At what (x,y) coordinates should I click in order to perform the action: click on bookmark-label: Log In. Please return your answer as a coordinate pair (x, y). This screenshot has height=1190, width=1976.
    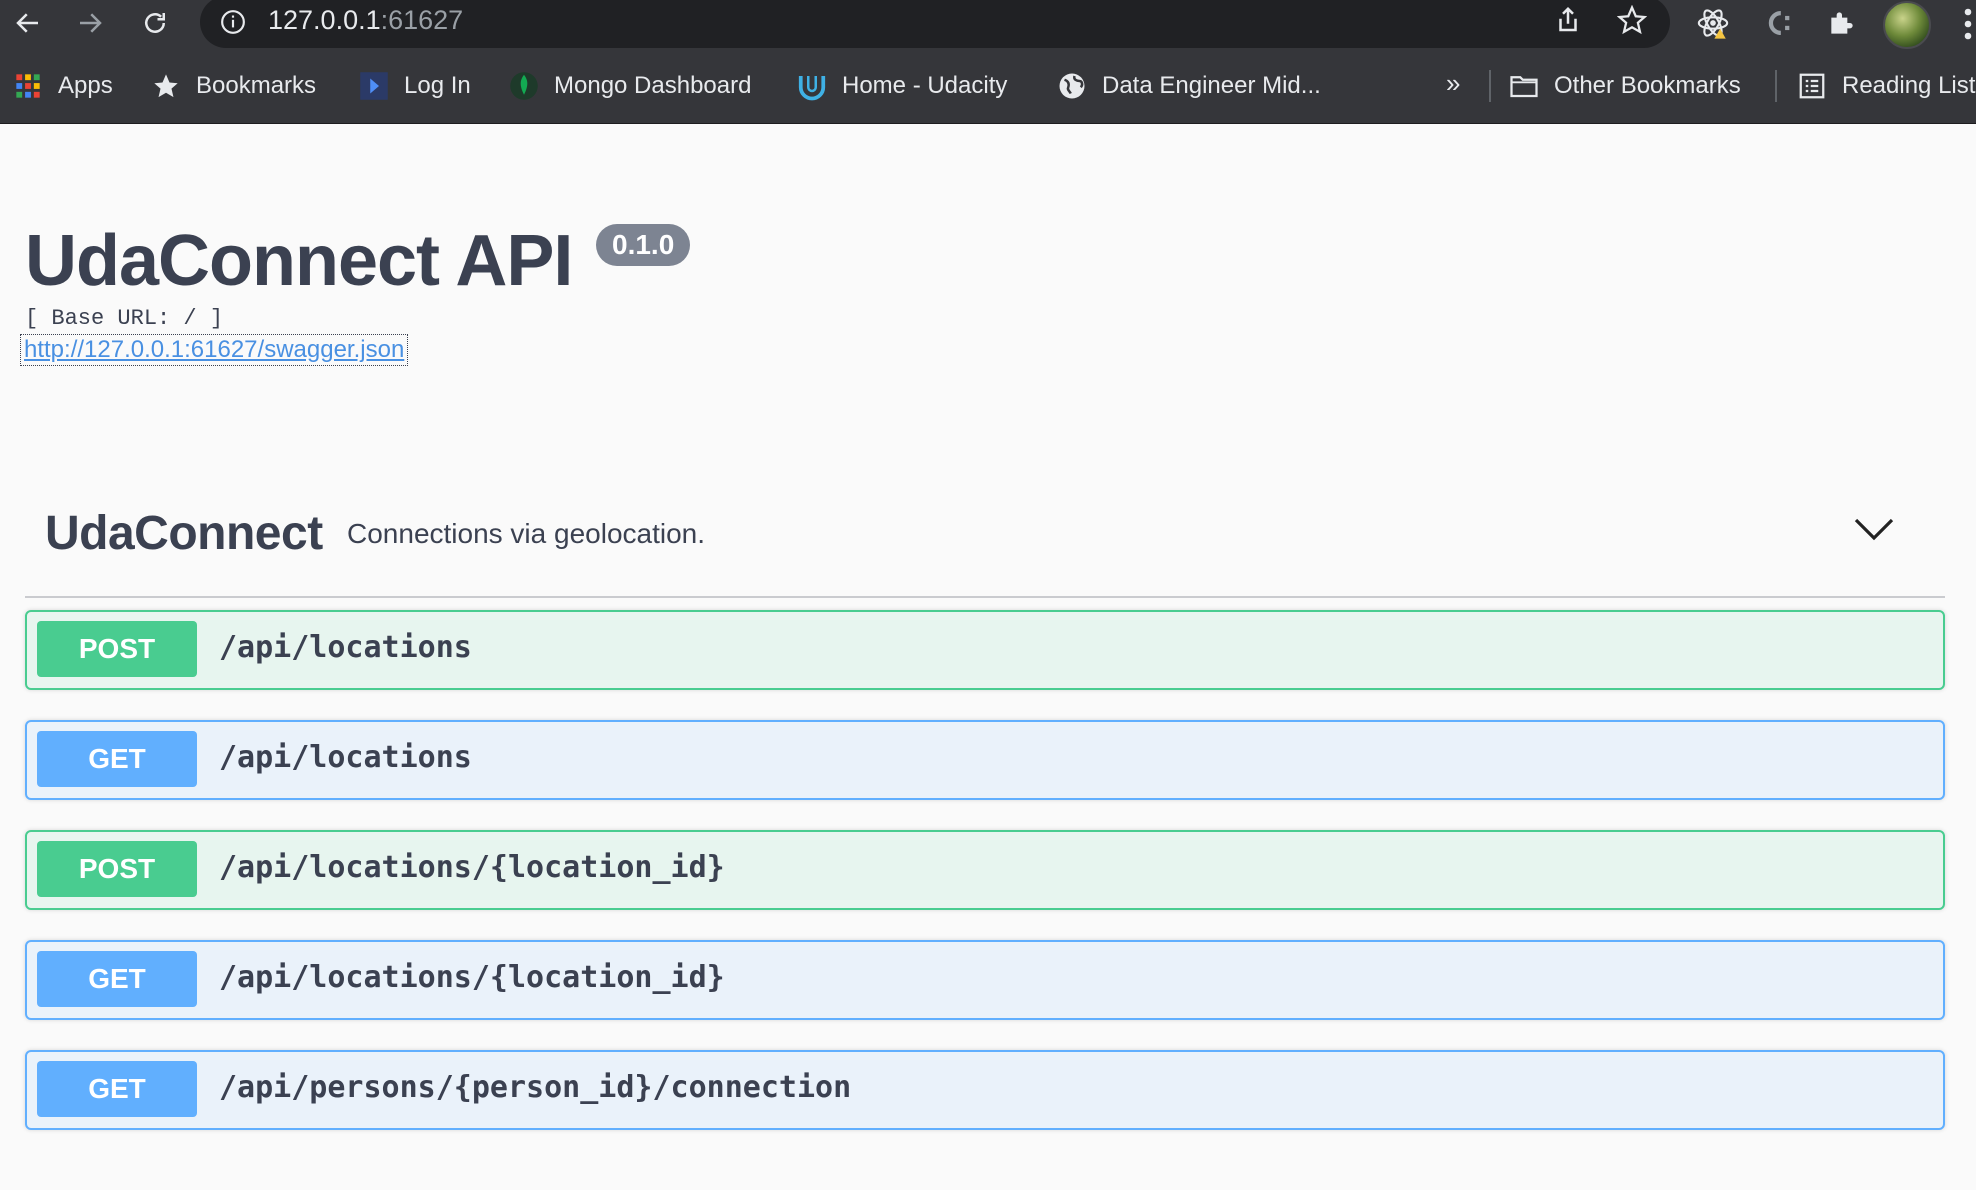
    Looking at the image, I should click on (437, 85).